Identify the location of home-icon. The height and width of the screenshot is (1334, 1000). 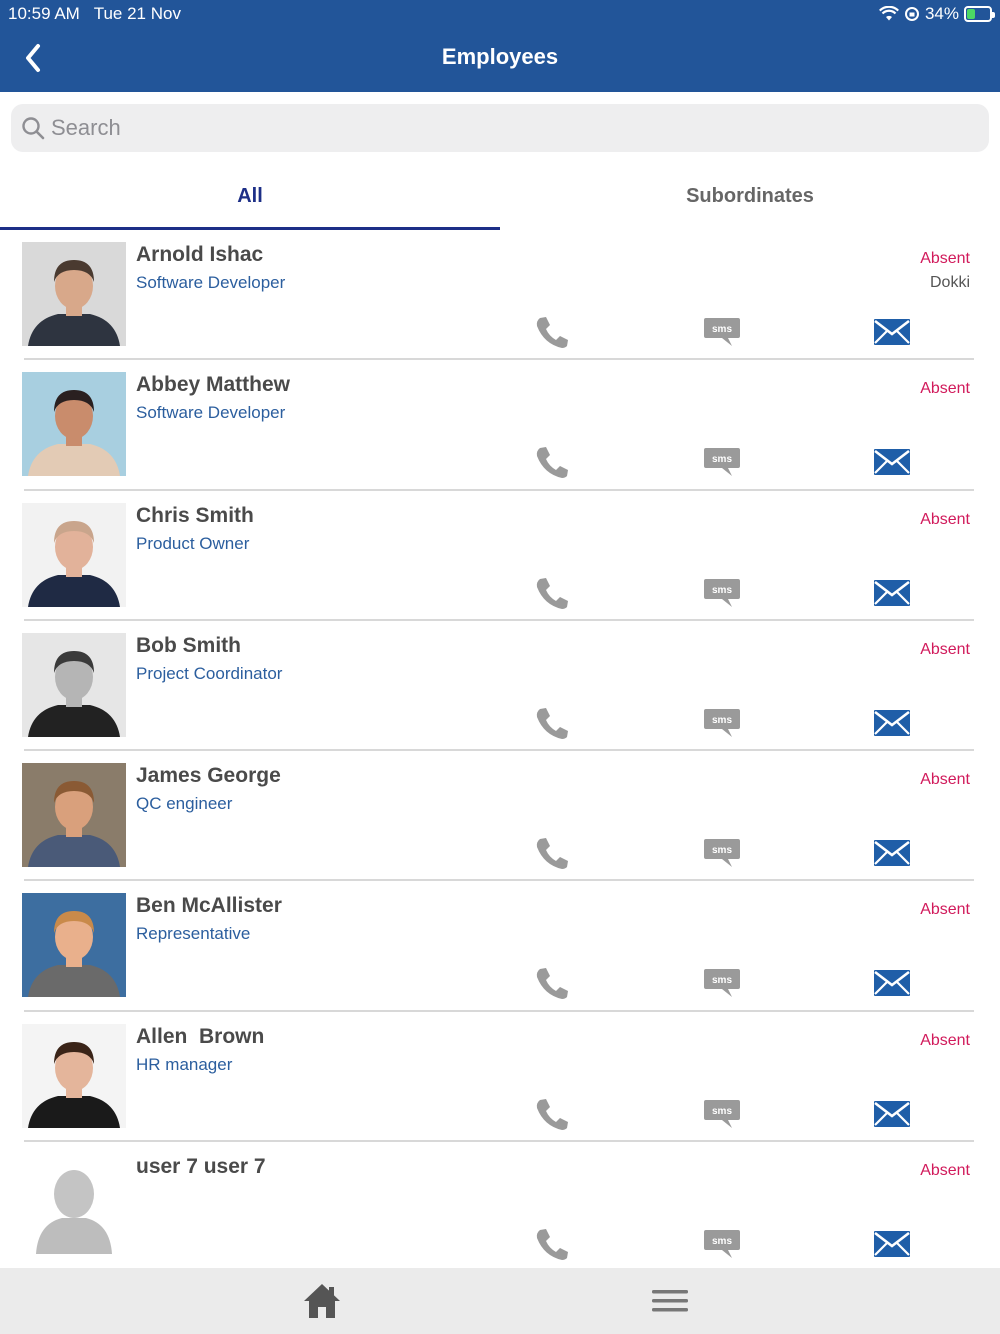
(322, 1301).